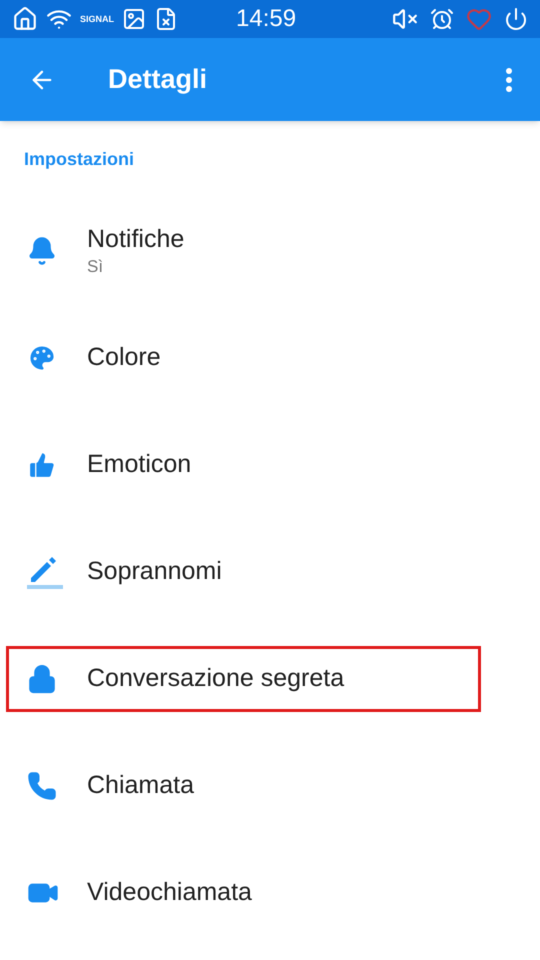 The width and height of the screenshot is (540, 960). What do you see at coordinates (509, 80) in the screenshot?
I see `more-icon` at bounding box center [509, 80].